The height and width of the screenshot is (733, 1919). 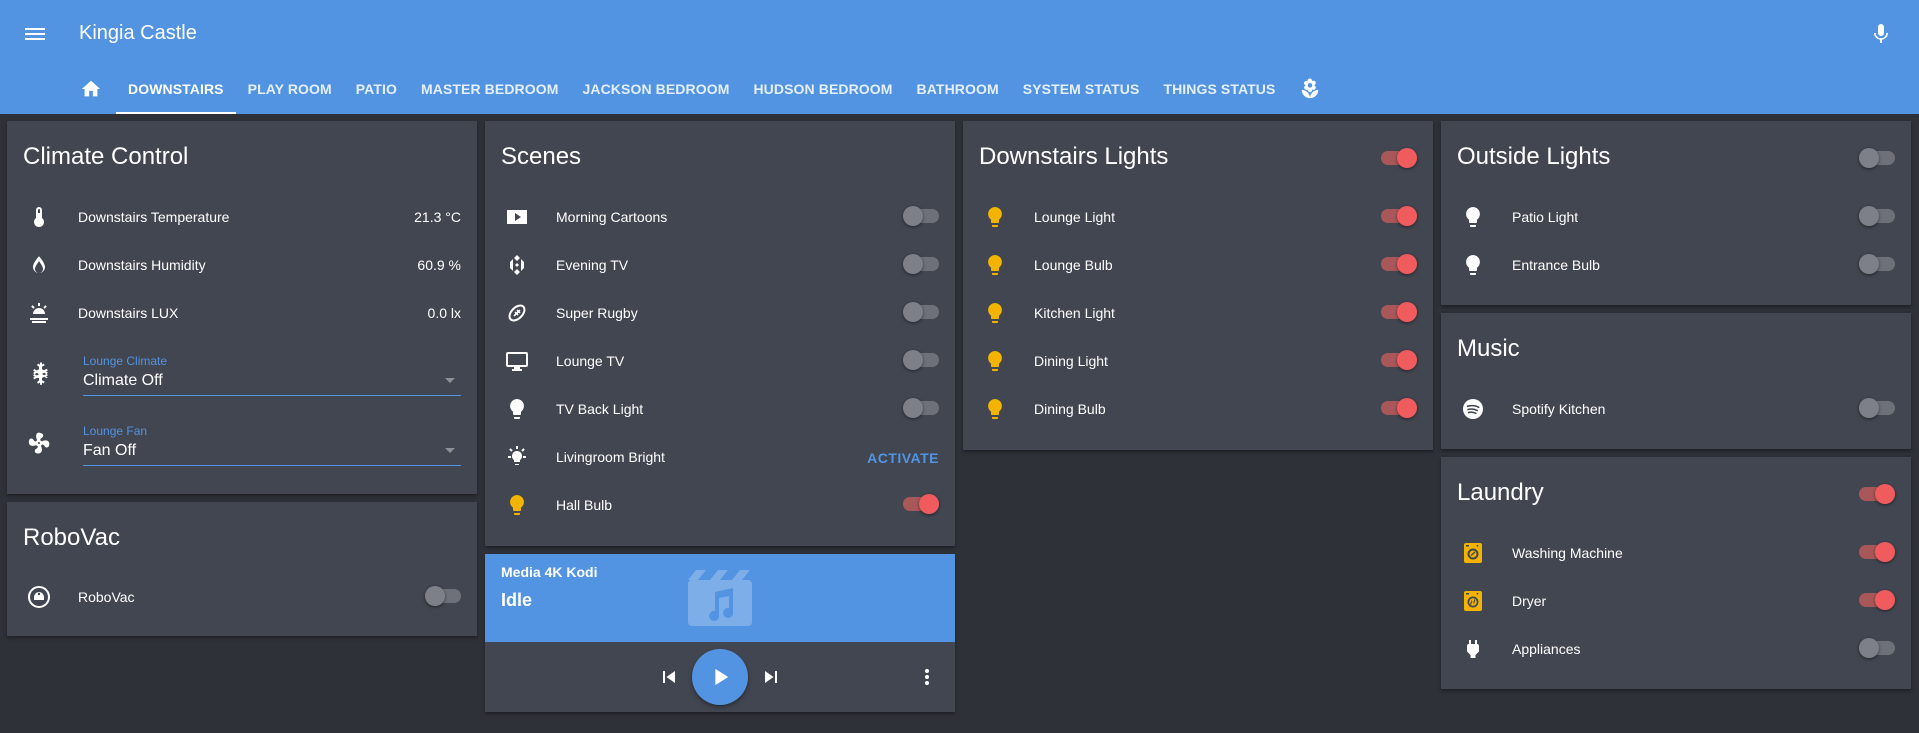 I want to click on tab-home, so click(x=96, y=89).